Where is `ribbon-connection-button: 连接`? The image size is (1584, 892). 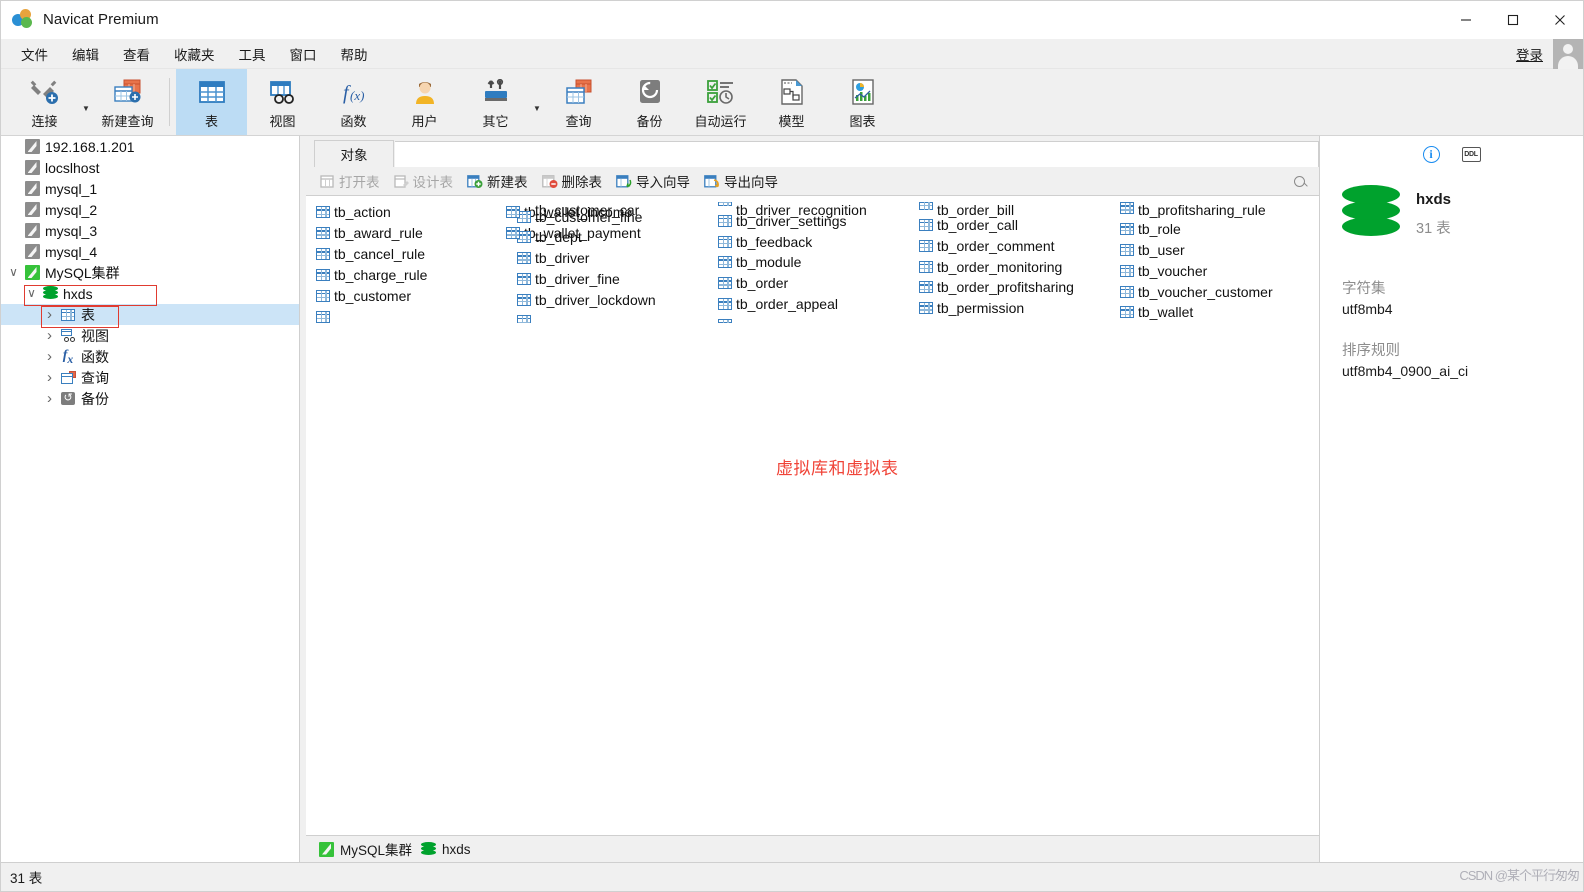 ribbon-connection-button: 连接 is located at coordinates (44, 102).